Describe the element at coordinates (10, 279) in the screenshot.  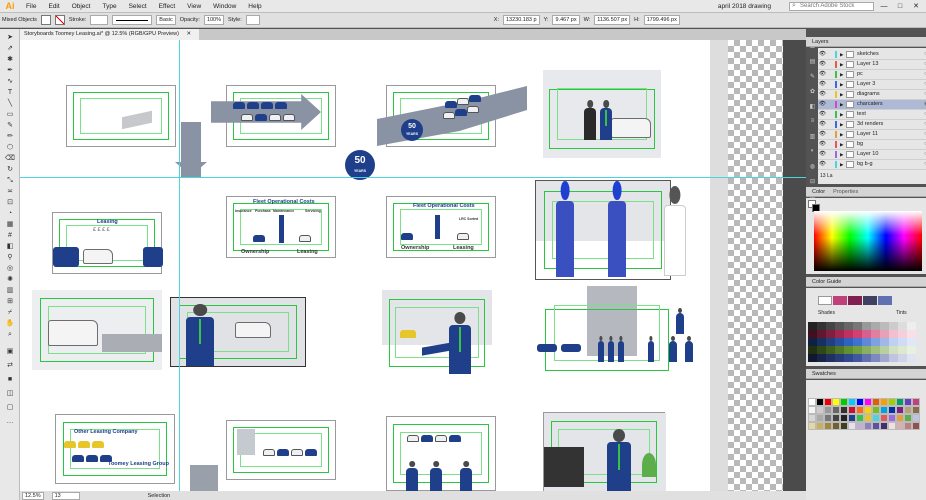
I see `symbol-sprayer-icon: ✺` at that location.